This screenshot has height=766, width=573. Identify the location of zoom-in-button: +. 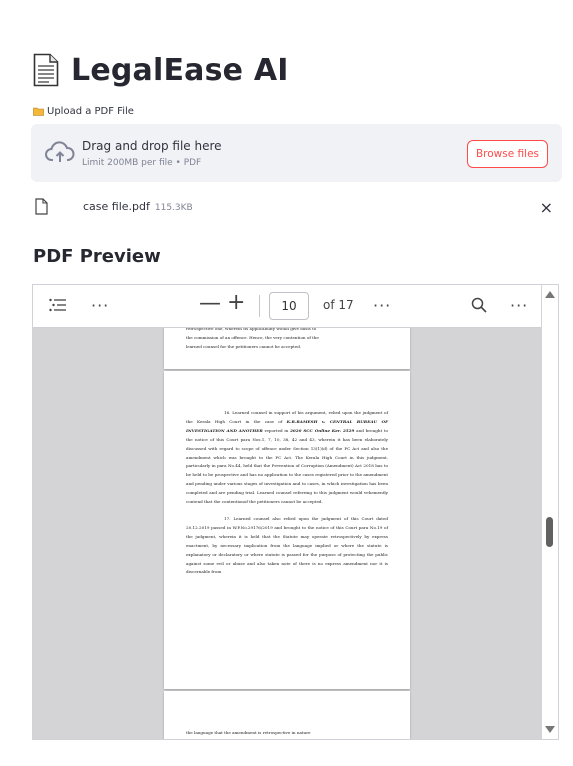
(236, 302).